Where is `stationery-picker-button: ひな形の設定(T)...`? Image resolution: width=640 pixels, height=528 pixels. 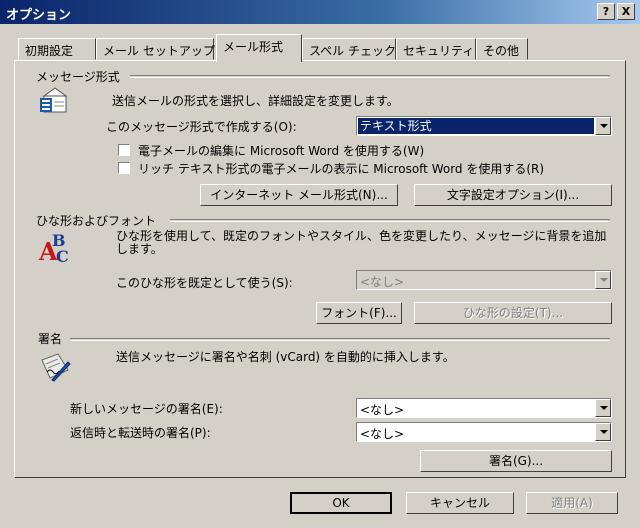 stationery-picker-button: ひな形の設定(T)... is located at coordinates (513, 313).